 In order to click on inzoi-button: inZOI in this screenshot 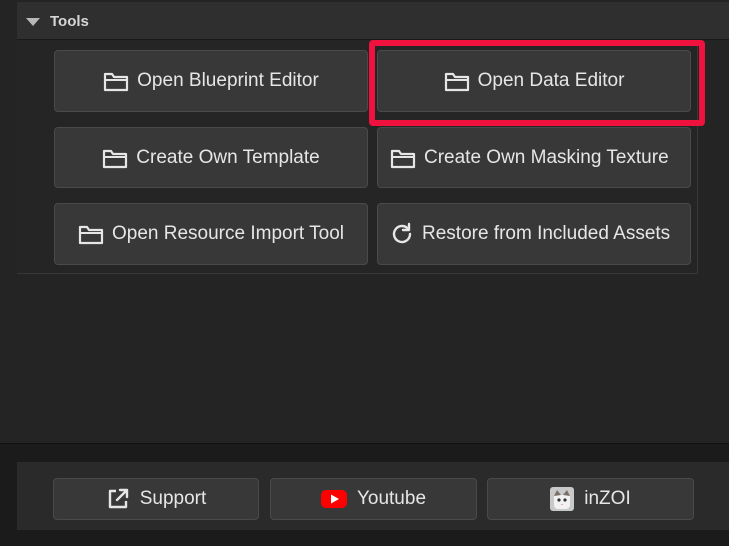, I will do `click(590, 499)`.